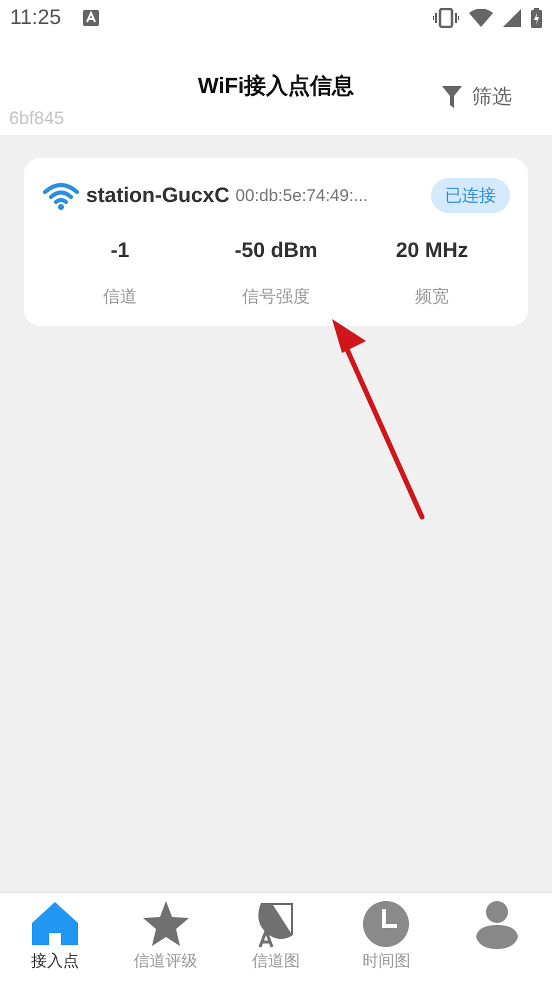 This screenshot has height=981, width=552. Describe the element at coordinates (36, 118) in the screenshot. I see `build-id: 6bf845` at that location.